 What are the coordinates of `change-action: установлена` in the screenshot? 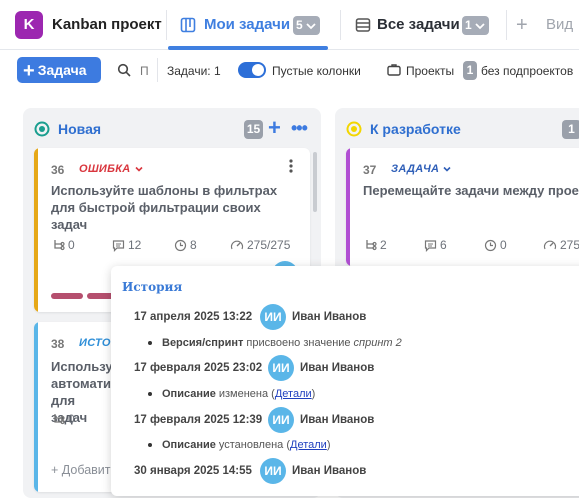 It's located at (251, 445).